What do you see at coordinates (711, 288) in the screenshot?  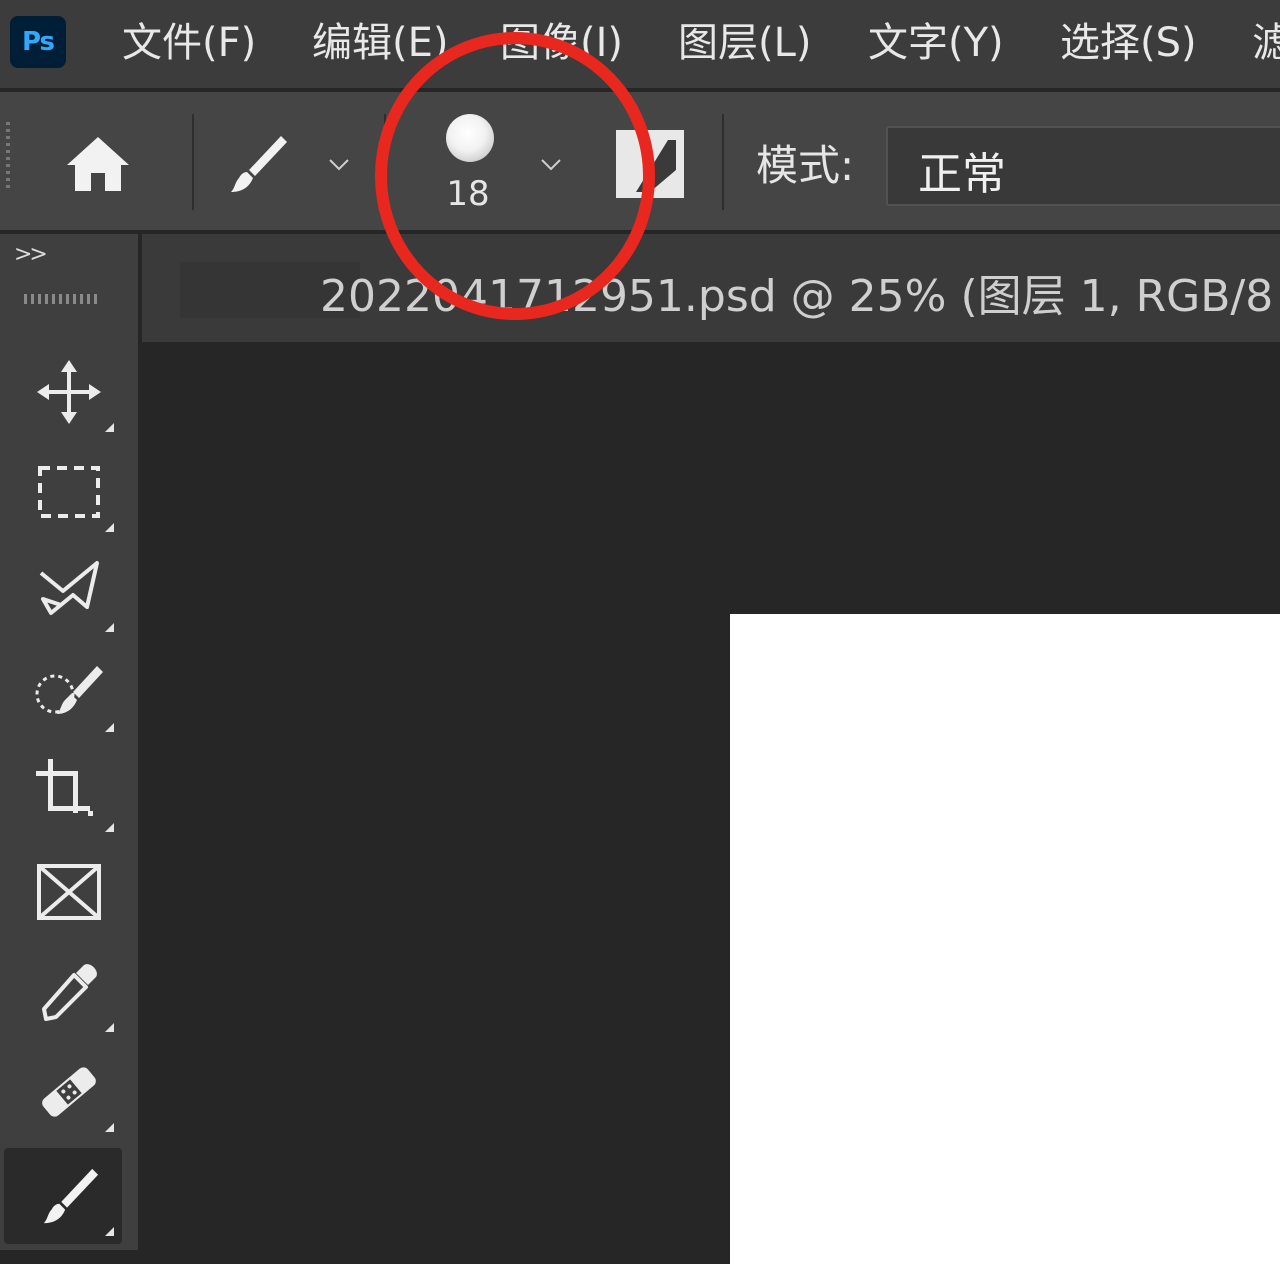 I see `document-tab-bar: 2022041712951.psd @ 25% (图层 1, RGB/8` at bounding box center [711, 288].